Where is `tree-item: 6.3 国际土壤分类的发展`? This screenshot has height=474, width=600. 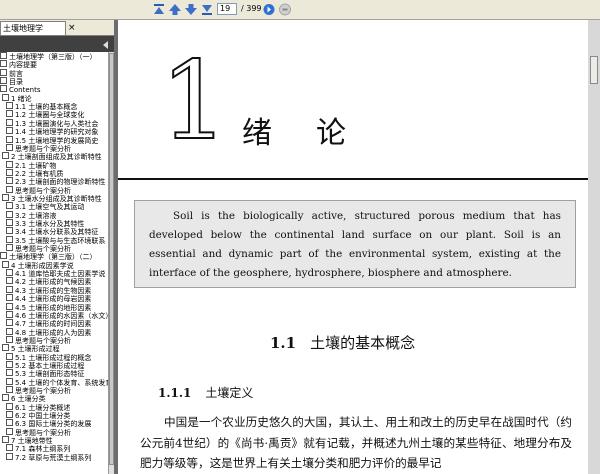 tree-item: 6.3 国际土壤分类的发展 is located at coordinates (48, 423).